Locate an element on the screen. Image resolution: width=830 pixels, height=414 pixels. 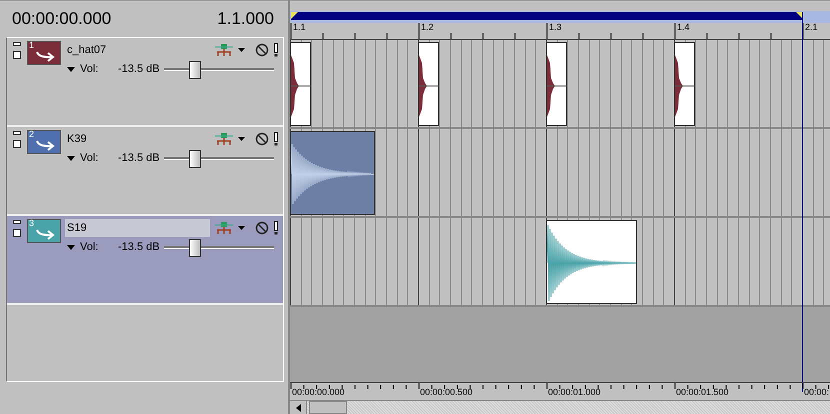
horizontal-scrollbar is located at coordinates (560, 407).